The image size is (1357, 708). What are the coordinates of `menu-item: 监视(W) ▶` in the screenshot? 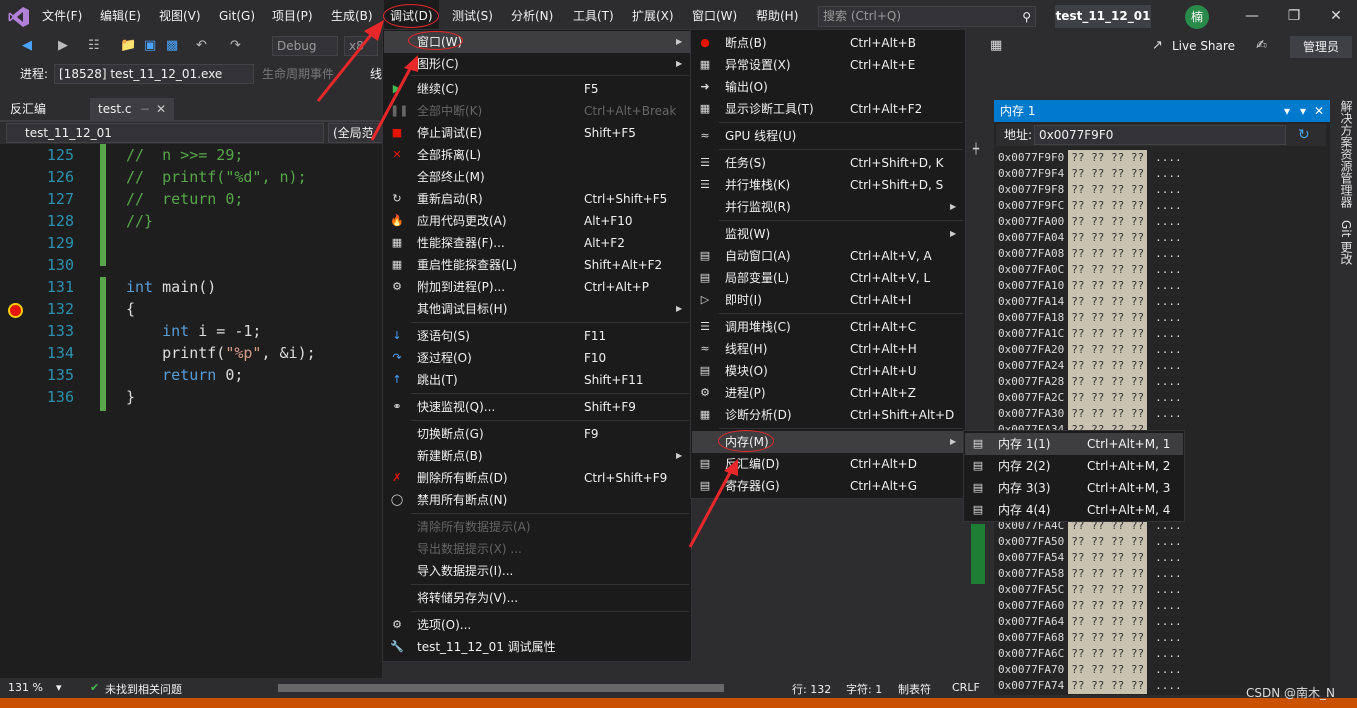 It's located at (828, 234).